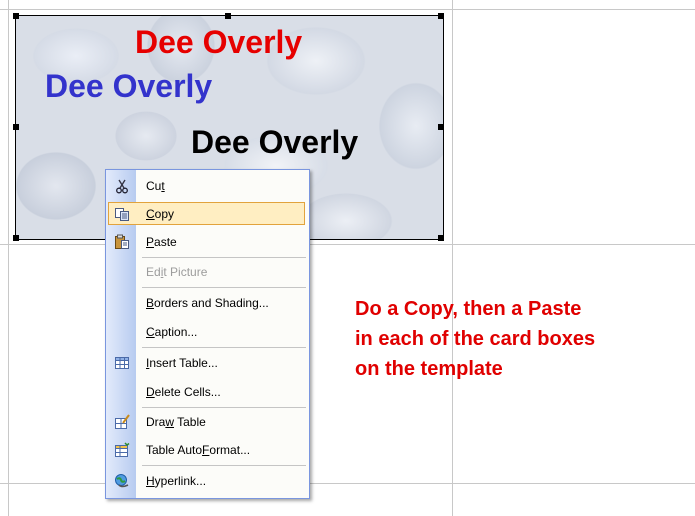 This screenshot has width=695, height=516. What do you see at coordinates (207, 186) in the screenshot?
I see `menu-item-cut: Cut` at bounding box center [207, 186].